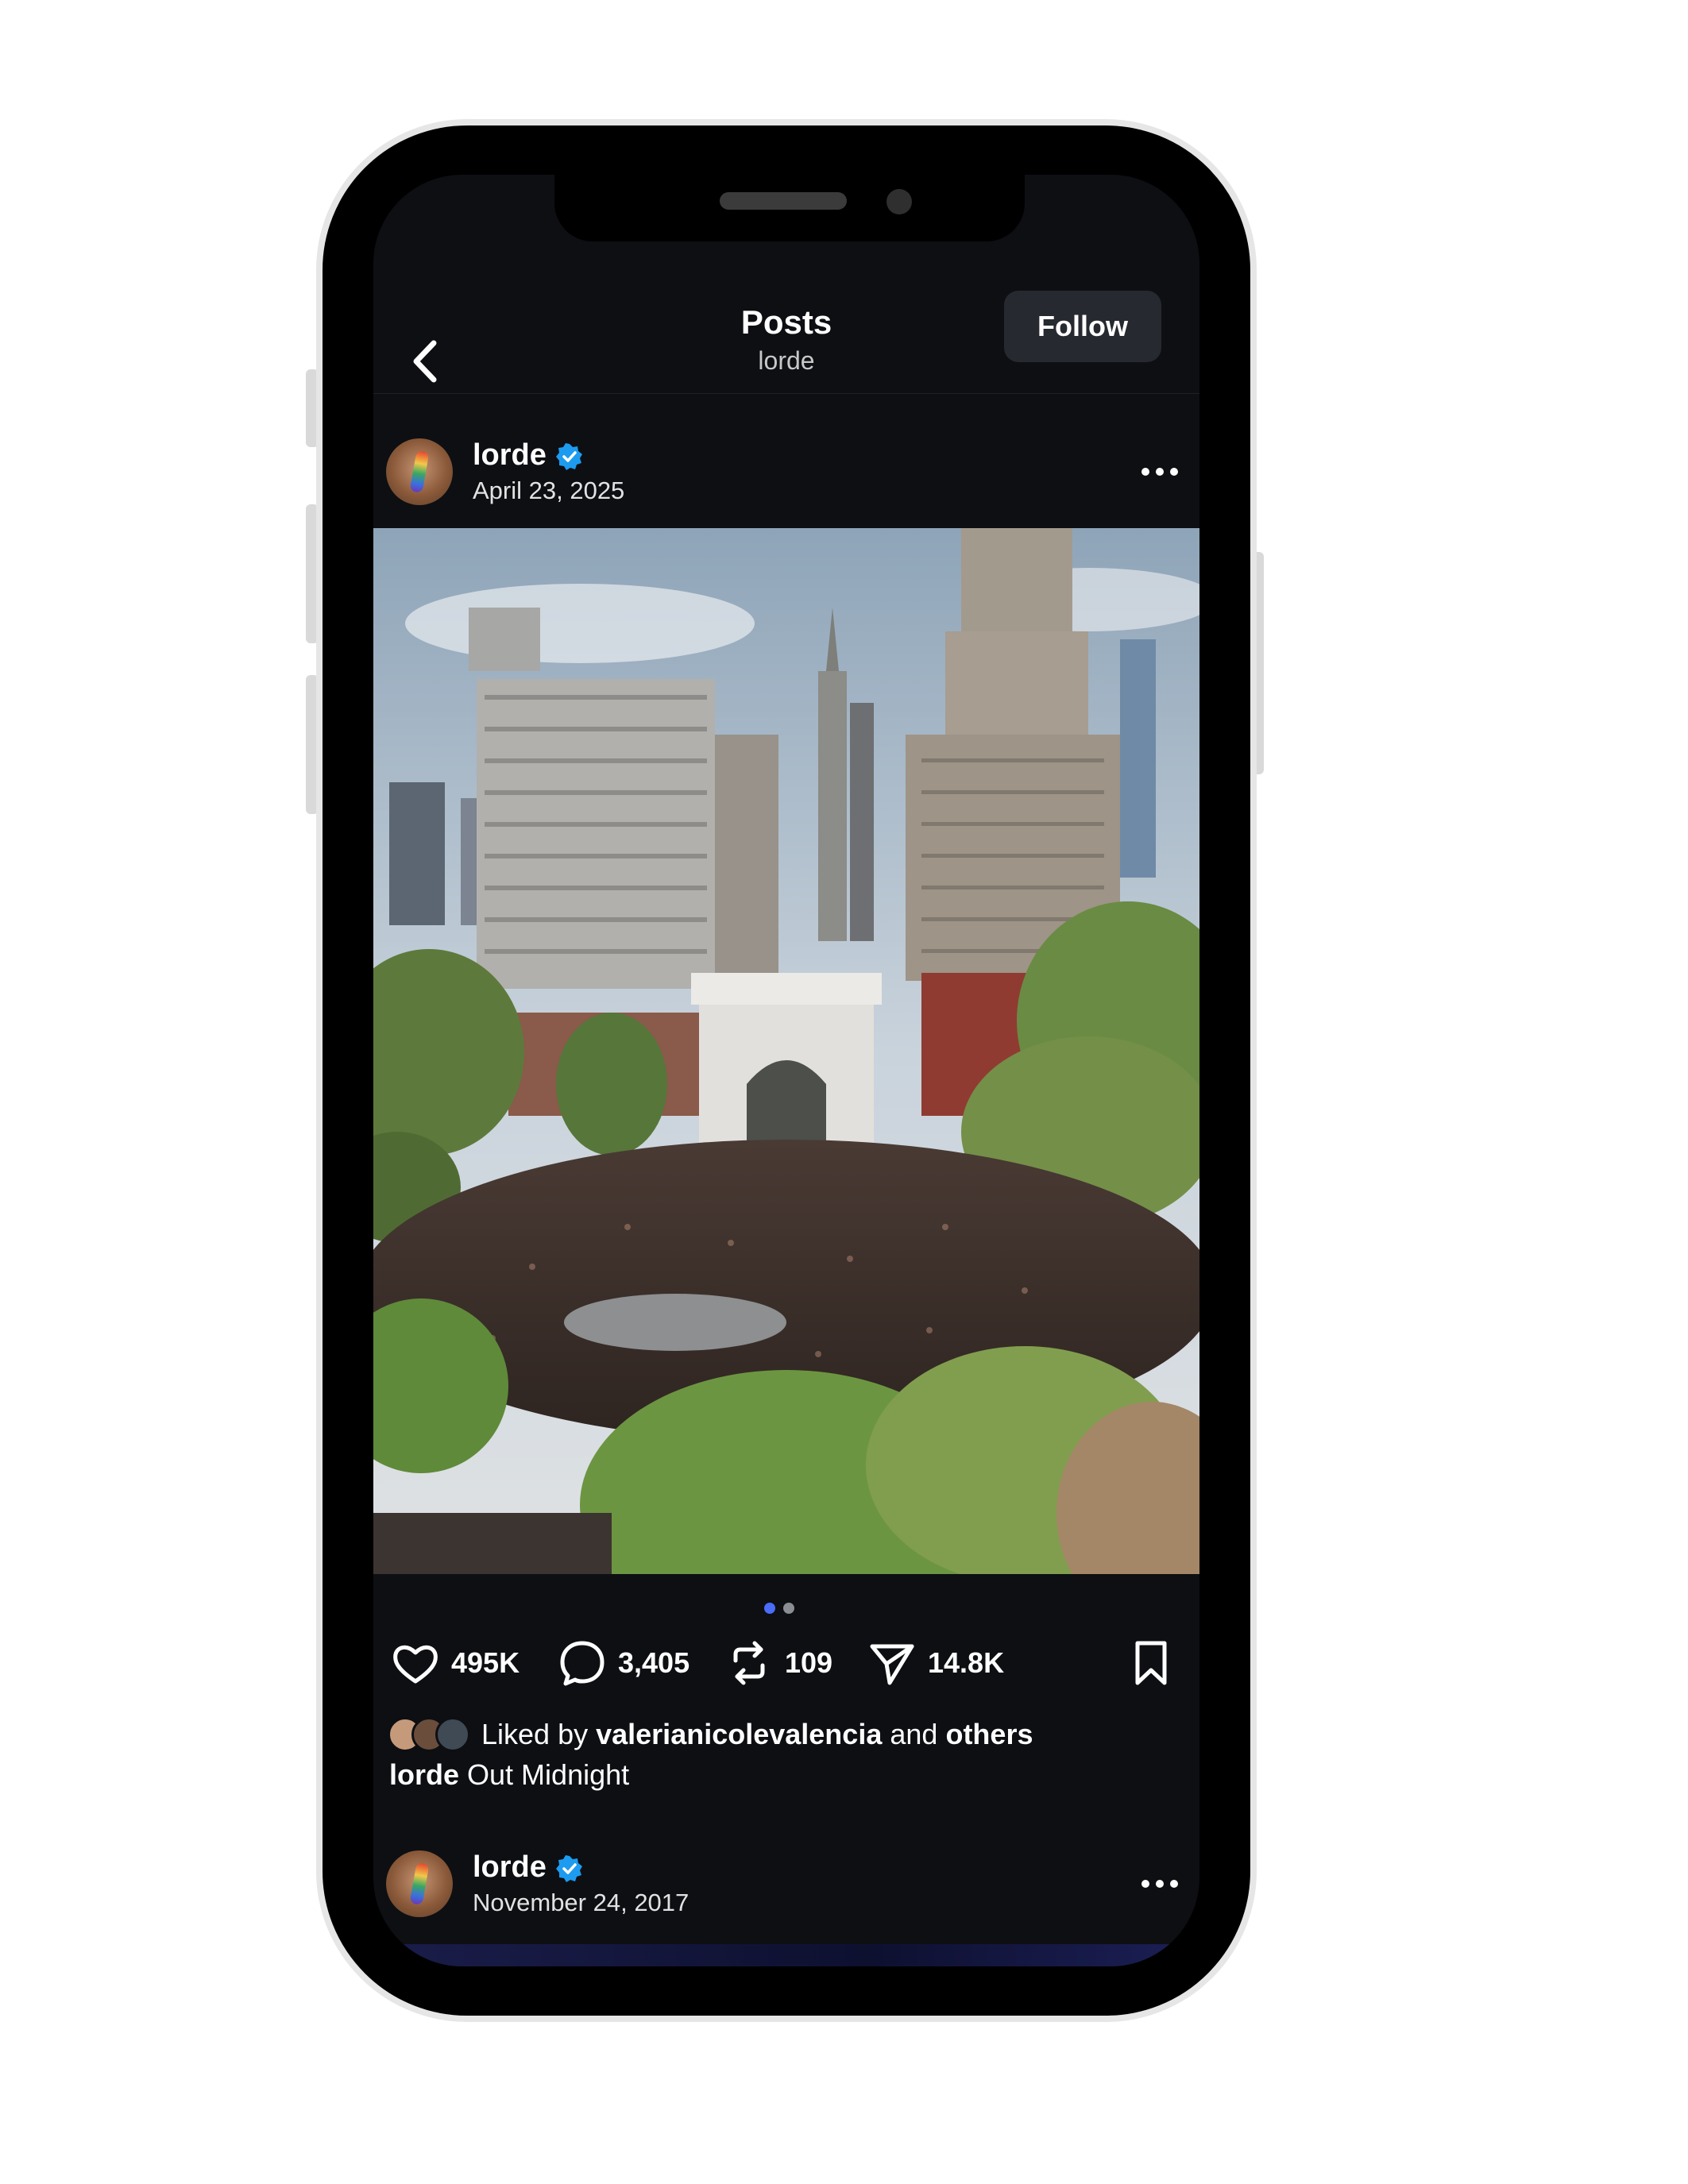  I want to click on repost-button: 109, so click(778, 1663).